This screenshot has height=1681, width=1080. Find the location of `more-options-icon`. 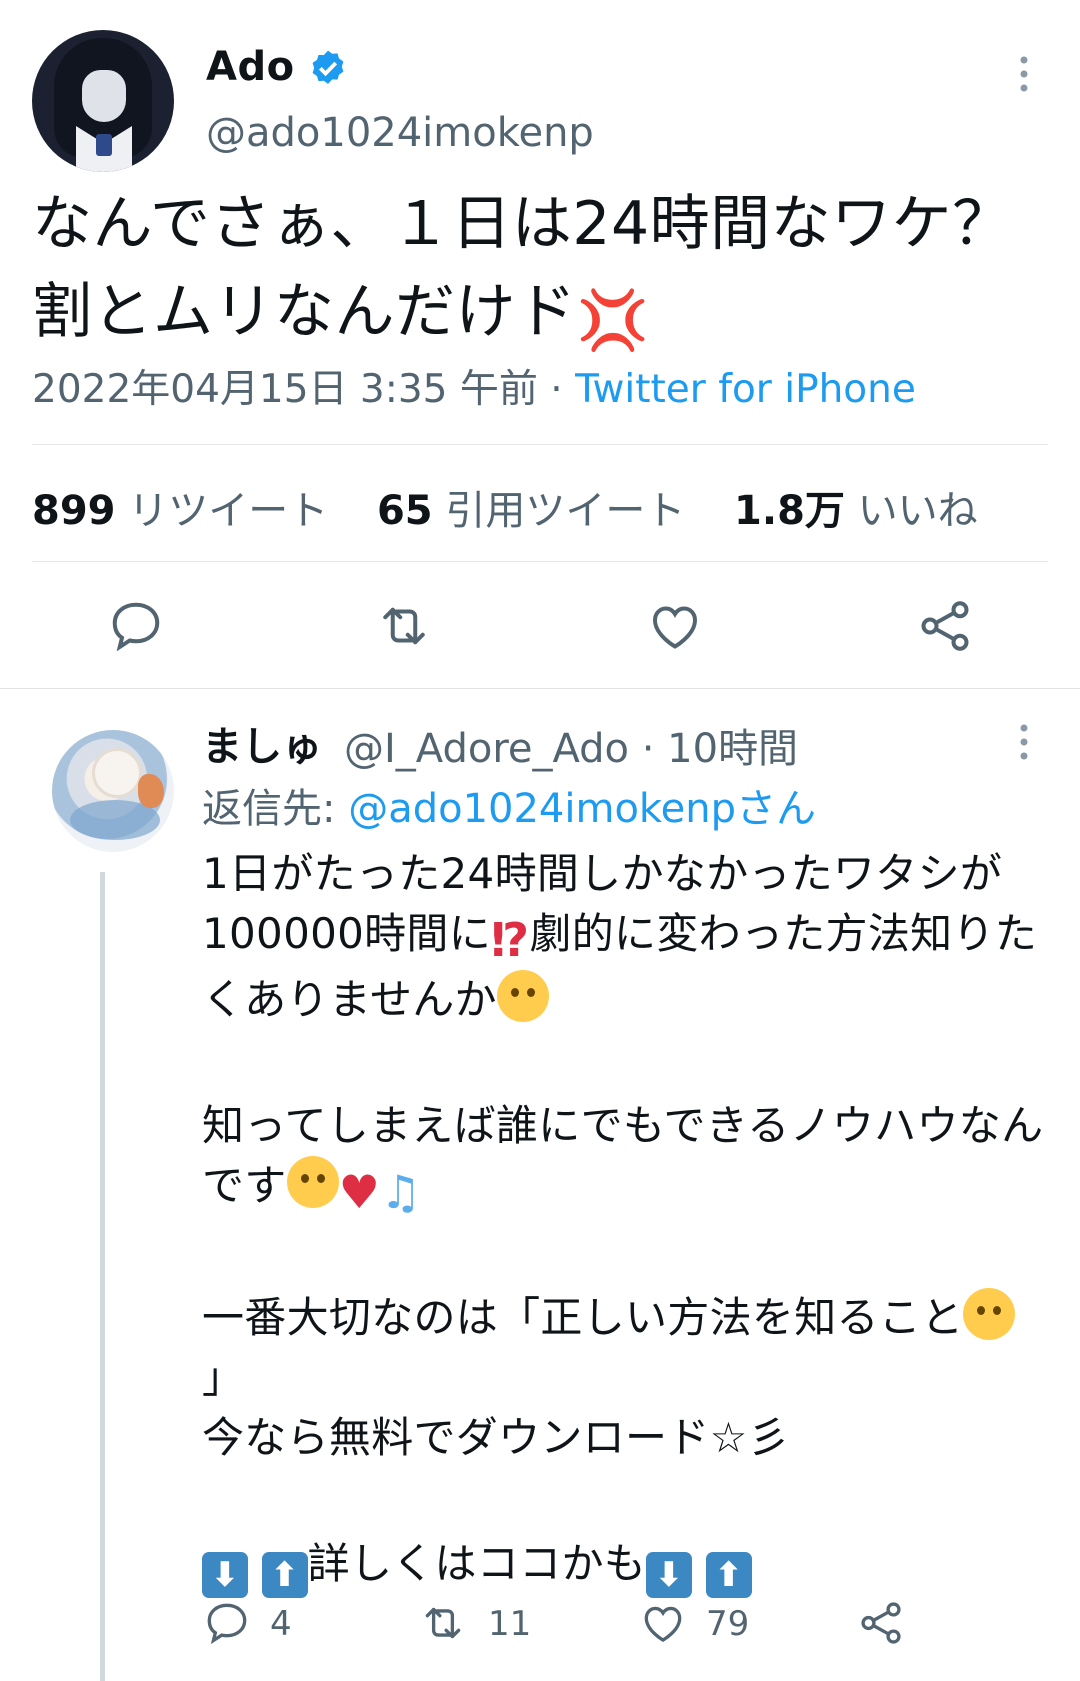

more-options-icon is located at coordinates (1024, 74).